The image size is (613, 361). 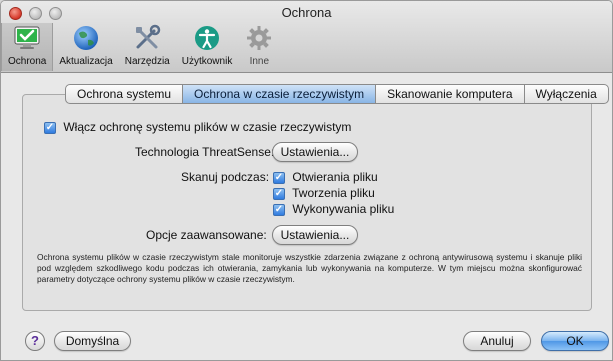 What do you see at coordinates (27, 37) in the screenshot?
I see `monitor-check-icon` at bounding box center [27, 37].